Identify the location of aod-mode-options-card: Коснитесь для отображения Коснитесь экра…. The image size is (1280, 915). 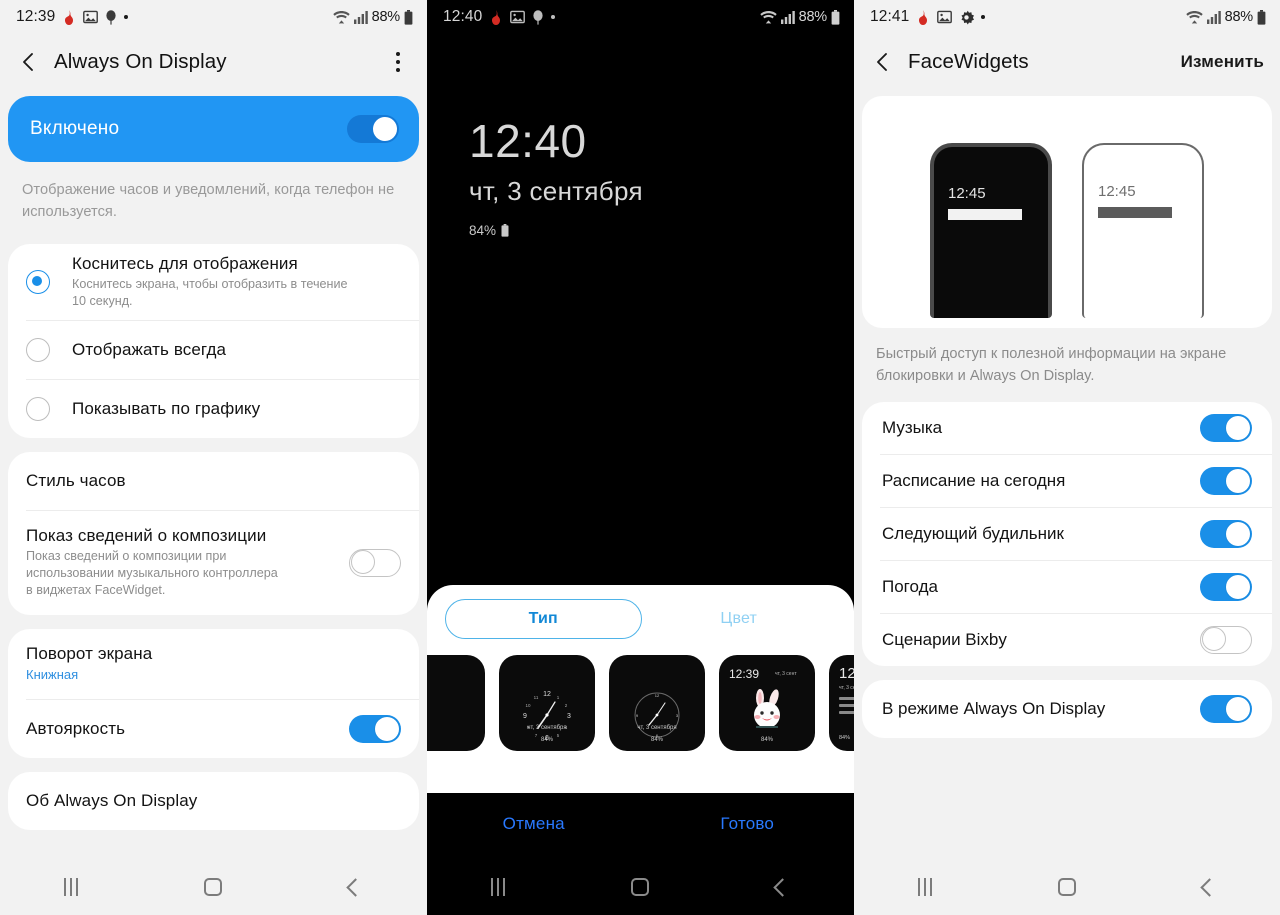
(213, 340).